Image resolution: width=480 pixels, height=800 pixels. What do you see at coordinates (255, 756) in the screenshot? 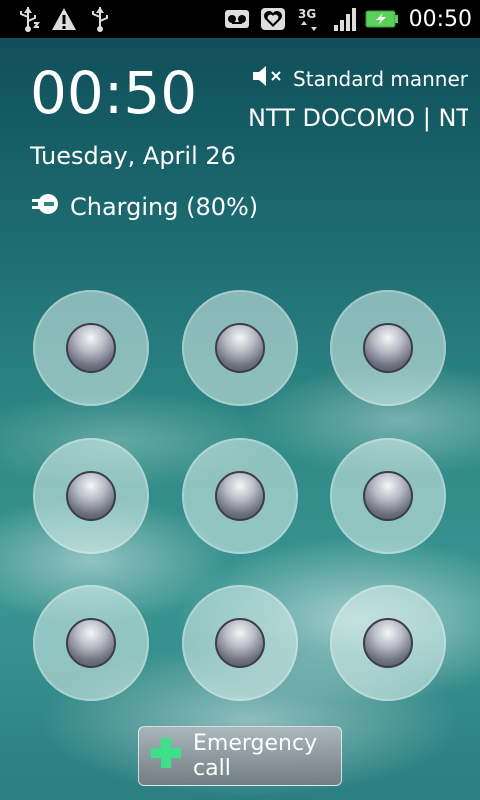
I see `emergency-call-label: Emergency call` at bounding box center [255, 756].